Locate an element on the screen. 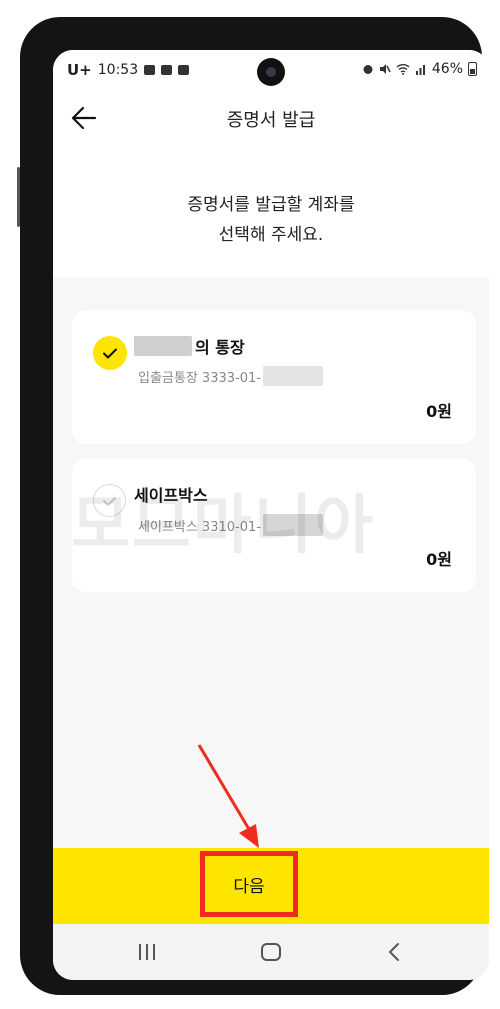 This screenshot has width=500, height=1009. annotation-arrow is located at coordinates (228, 796).